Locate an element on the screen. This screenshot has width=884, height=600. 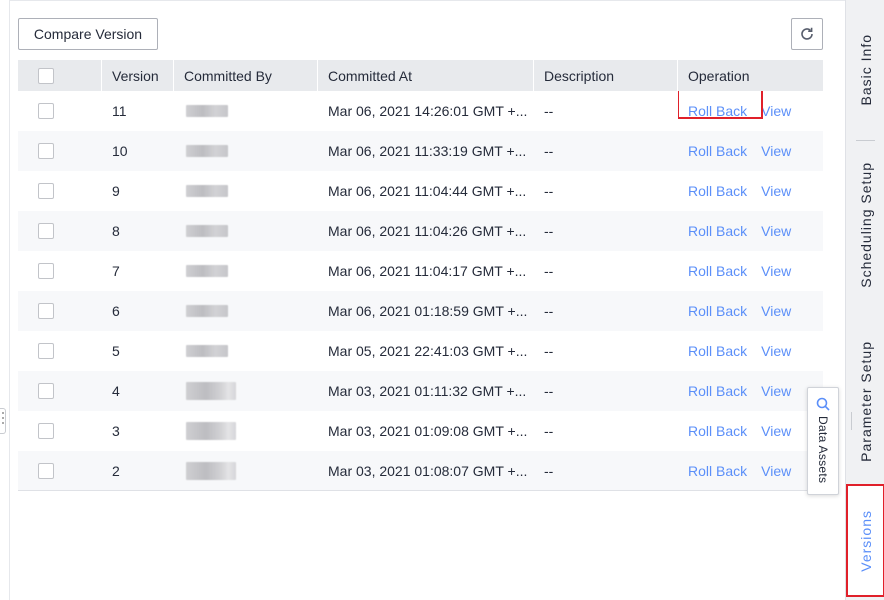
version-cell: 4 is located at coordinates (116, 391).